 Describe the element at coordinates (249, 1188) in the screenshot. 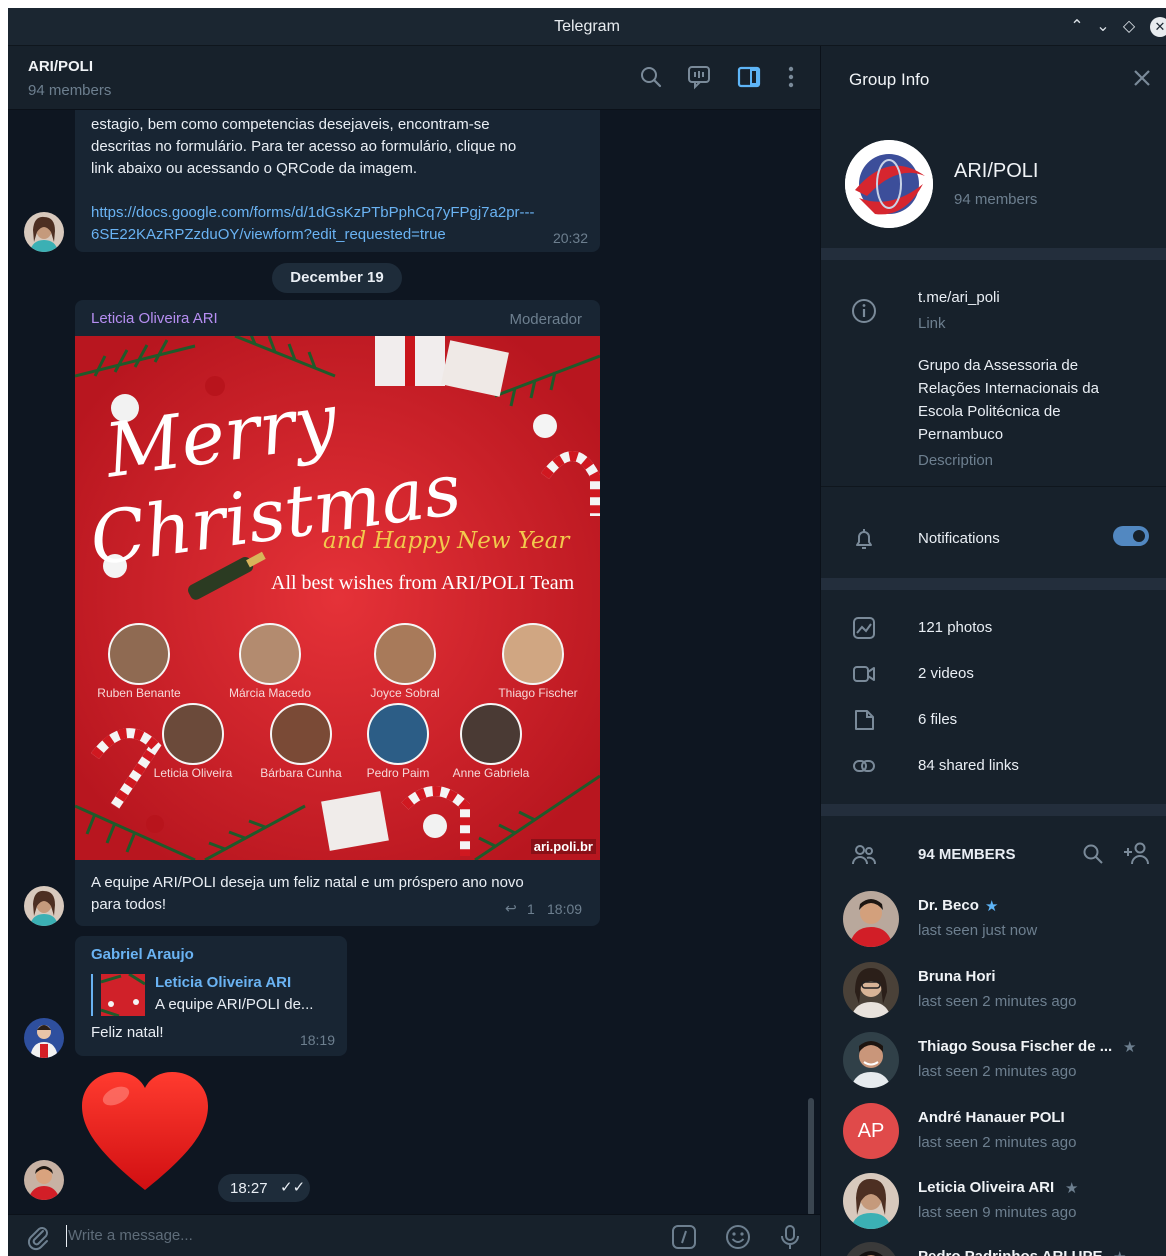

I see `message-time: 18:27` at that location.